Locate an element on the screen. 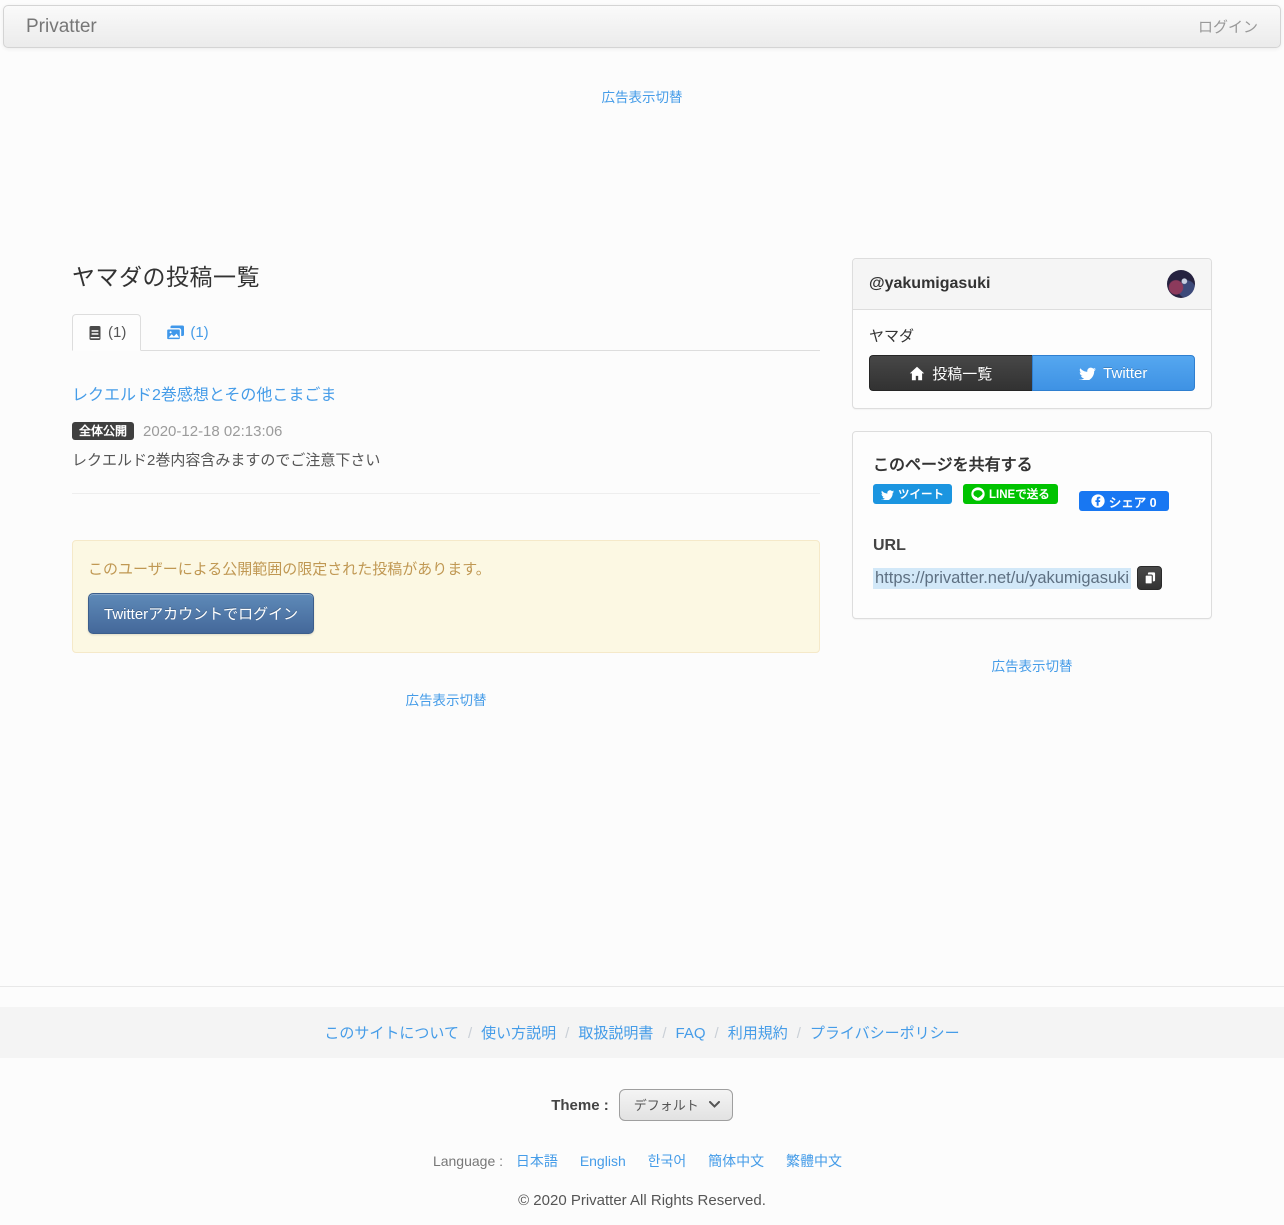 The height and width of the screenshot is (1225, 1284). profile-name: ヤマダ is located at coordinates (892, 336).